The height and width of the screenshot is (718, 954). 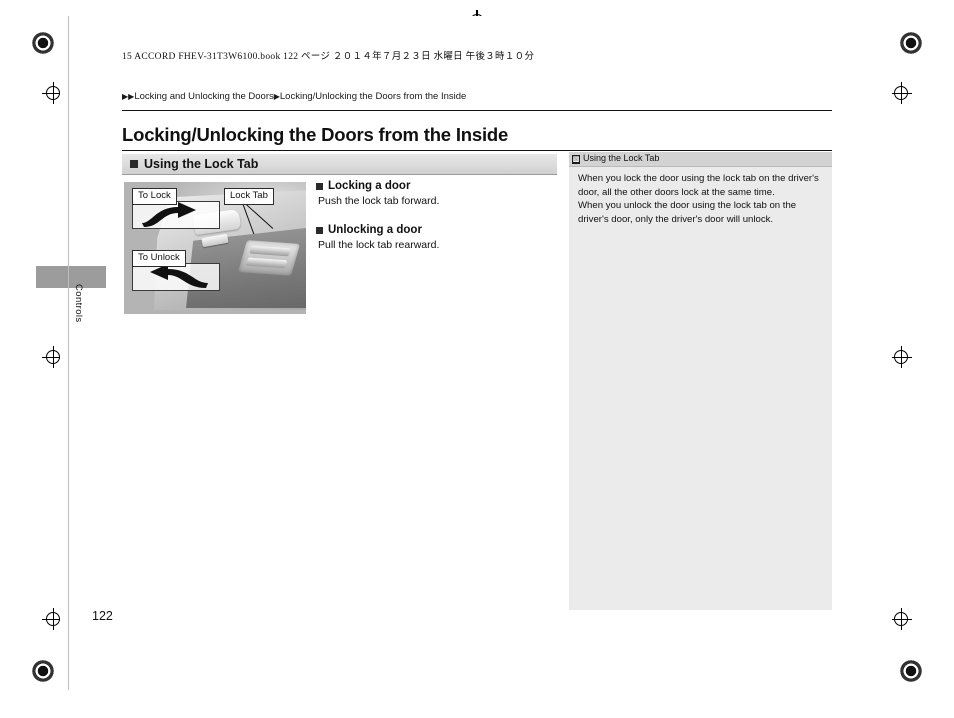 I want to click on breadcrumb-item-1: Locking and Unlocking the Doors, so click(x=203, y=96).